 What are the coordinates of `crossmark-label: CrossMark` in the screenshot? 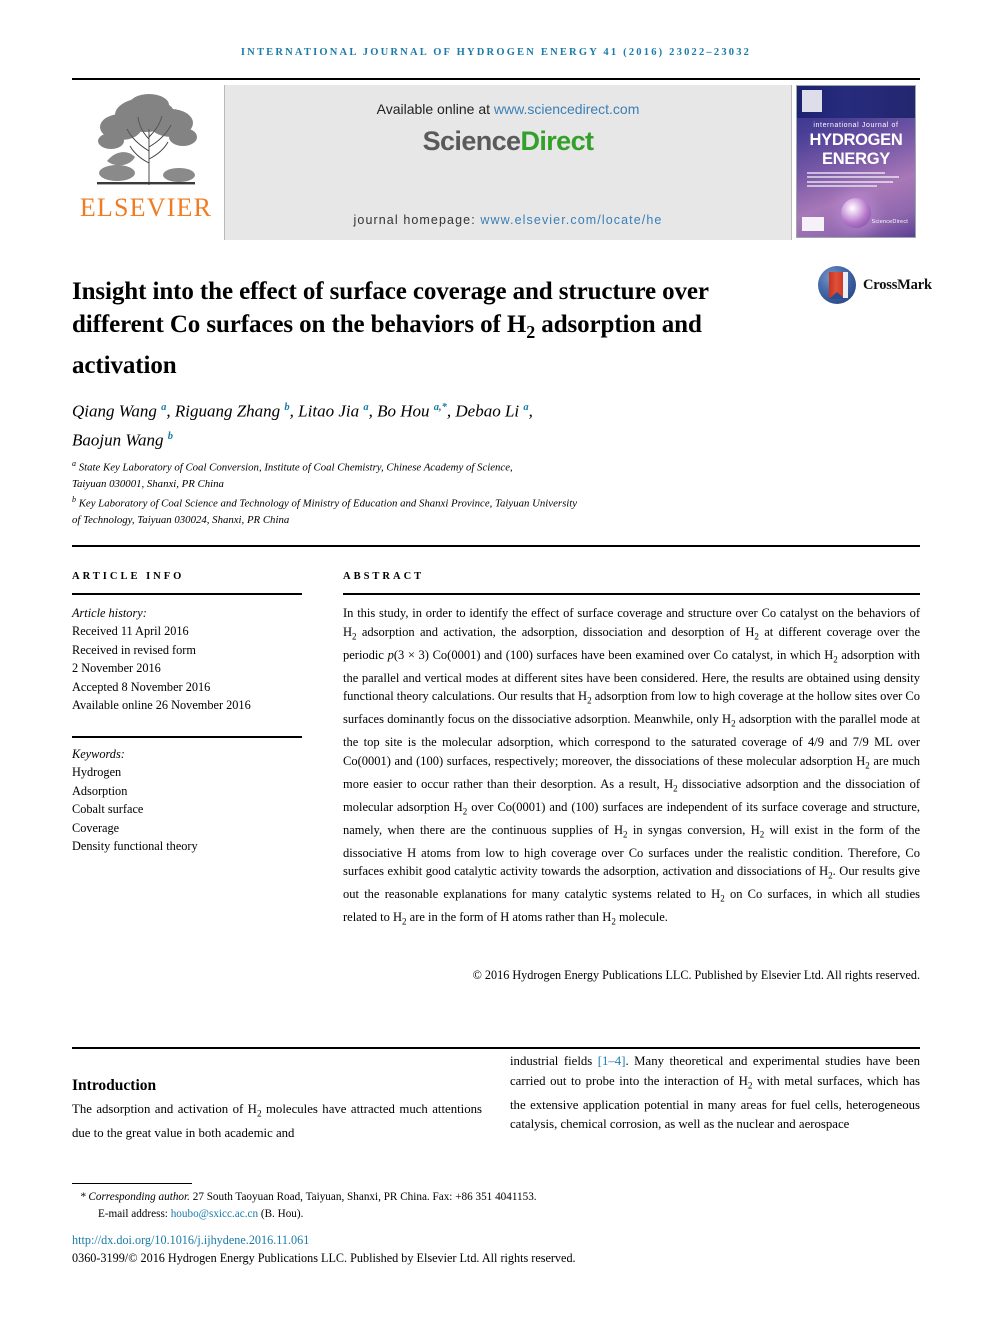 It's located at (897, 284).